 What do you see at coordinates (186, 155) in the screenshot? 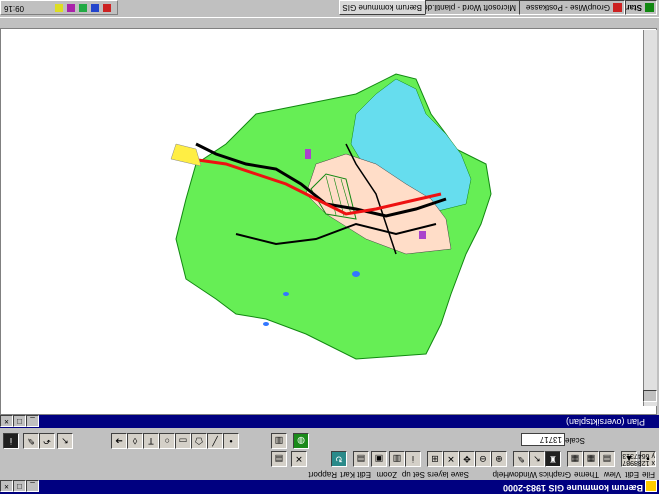
I see `map-yellow-zone` at bounding box center [186, 155].